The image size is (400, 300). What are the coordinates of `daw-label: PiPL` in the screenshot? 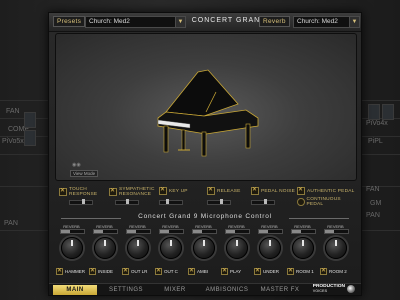 It's located at (375, 141).